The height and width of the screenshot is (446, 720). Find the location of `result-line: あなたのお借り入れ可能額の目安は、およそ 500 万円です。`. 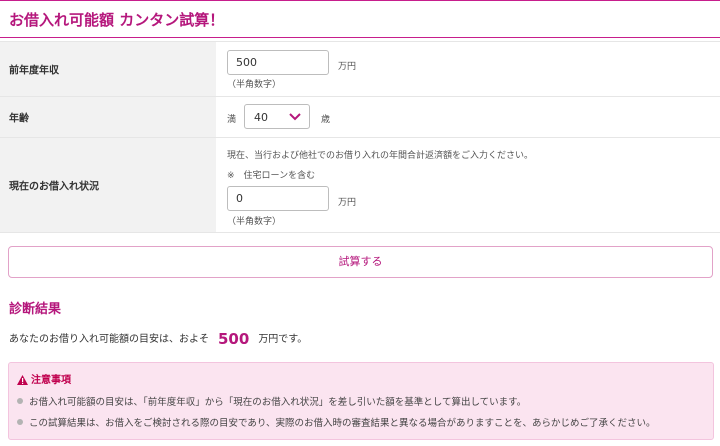

result-line: あなたのお借り入れ可能額の目安は、およそ 500 万円です。 is located at coordinates (158, 339).